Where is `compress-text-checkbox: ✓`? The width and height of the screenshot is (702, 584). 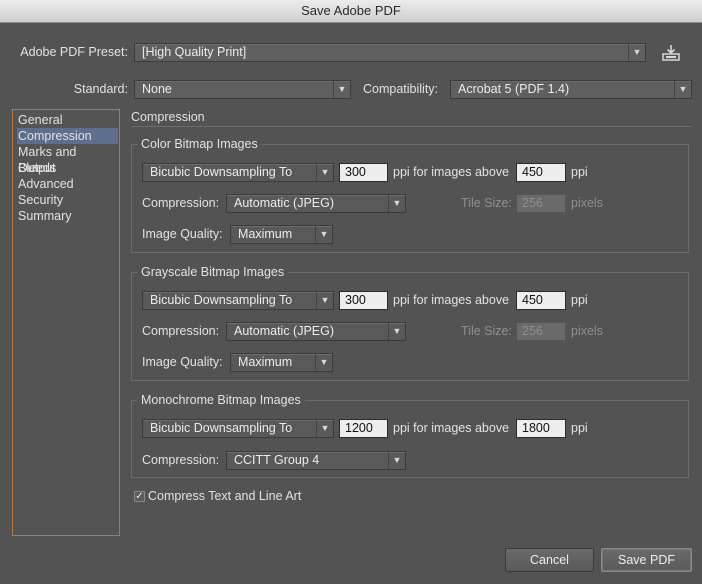 compress-text-checkbox: ✓ is located at coordinates (139, 496).